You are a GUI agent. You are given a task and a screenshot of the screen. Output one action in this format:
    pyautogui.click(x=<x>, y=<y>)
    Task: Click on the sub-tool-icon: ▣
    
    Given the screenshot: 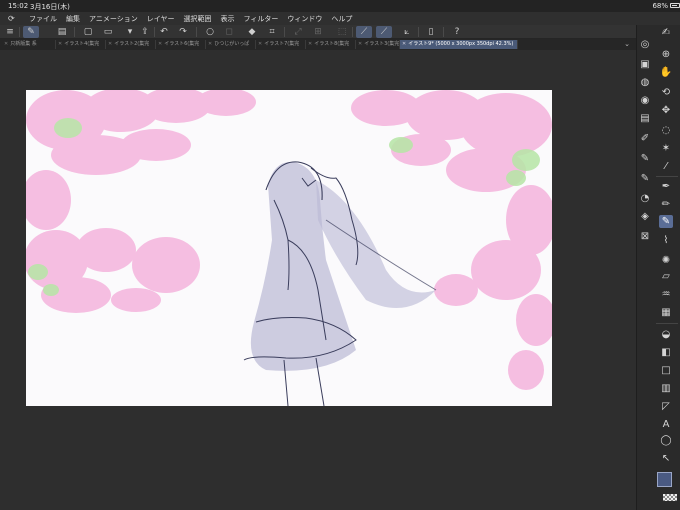 What is the action you would take?
    pyautogui.click(x=645, y=64)
    